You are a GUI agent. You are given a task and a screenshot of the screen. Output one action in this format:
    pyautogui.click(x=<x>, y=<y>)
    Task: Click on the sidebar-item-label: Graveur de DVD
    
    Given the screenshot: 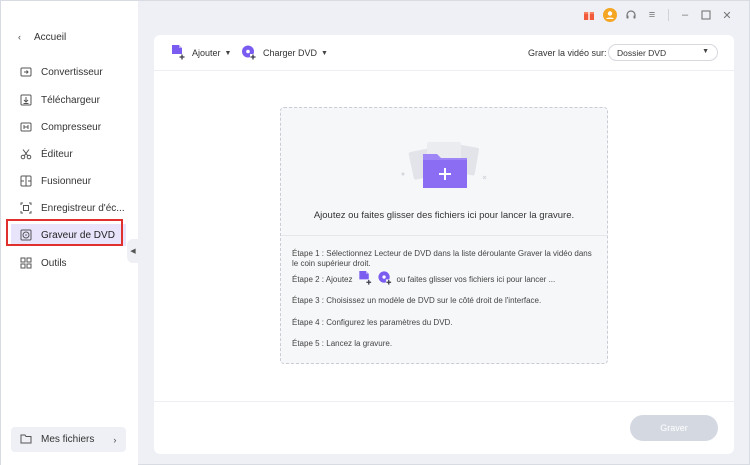 What is the action you would take?
    pyautogui.click(x=78, y=235)
    